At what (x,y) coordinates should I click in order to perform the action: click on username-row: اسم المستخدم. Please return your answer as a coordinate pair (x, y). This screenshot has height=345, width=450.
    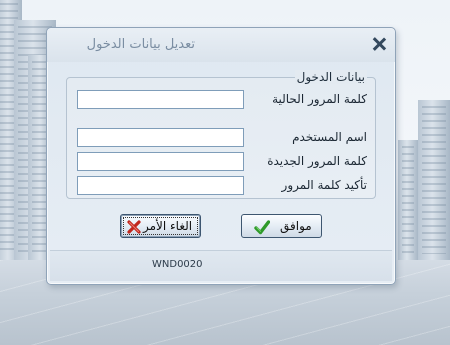
    Looking at the image, I should click on (222, 137).